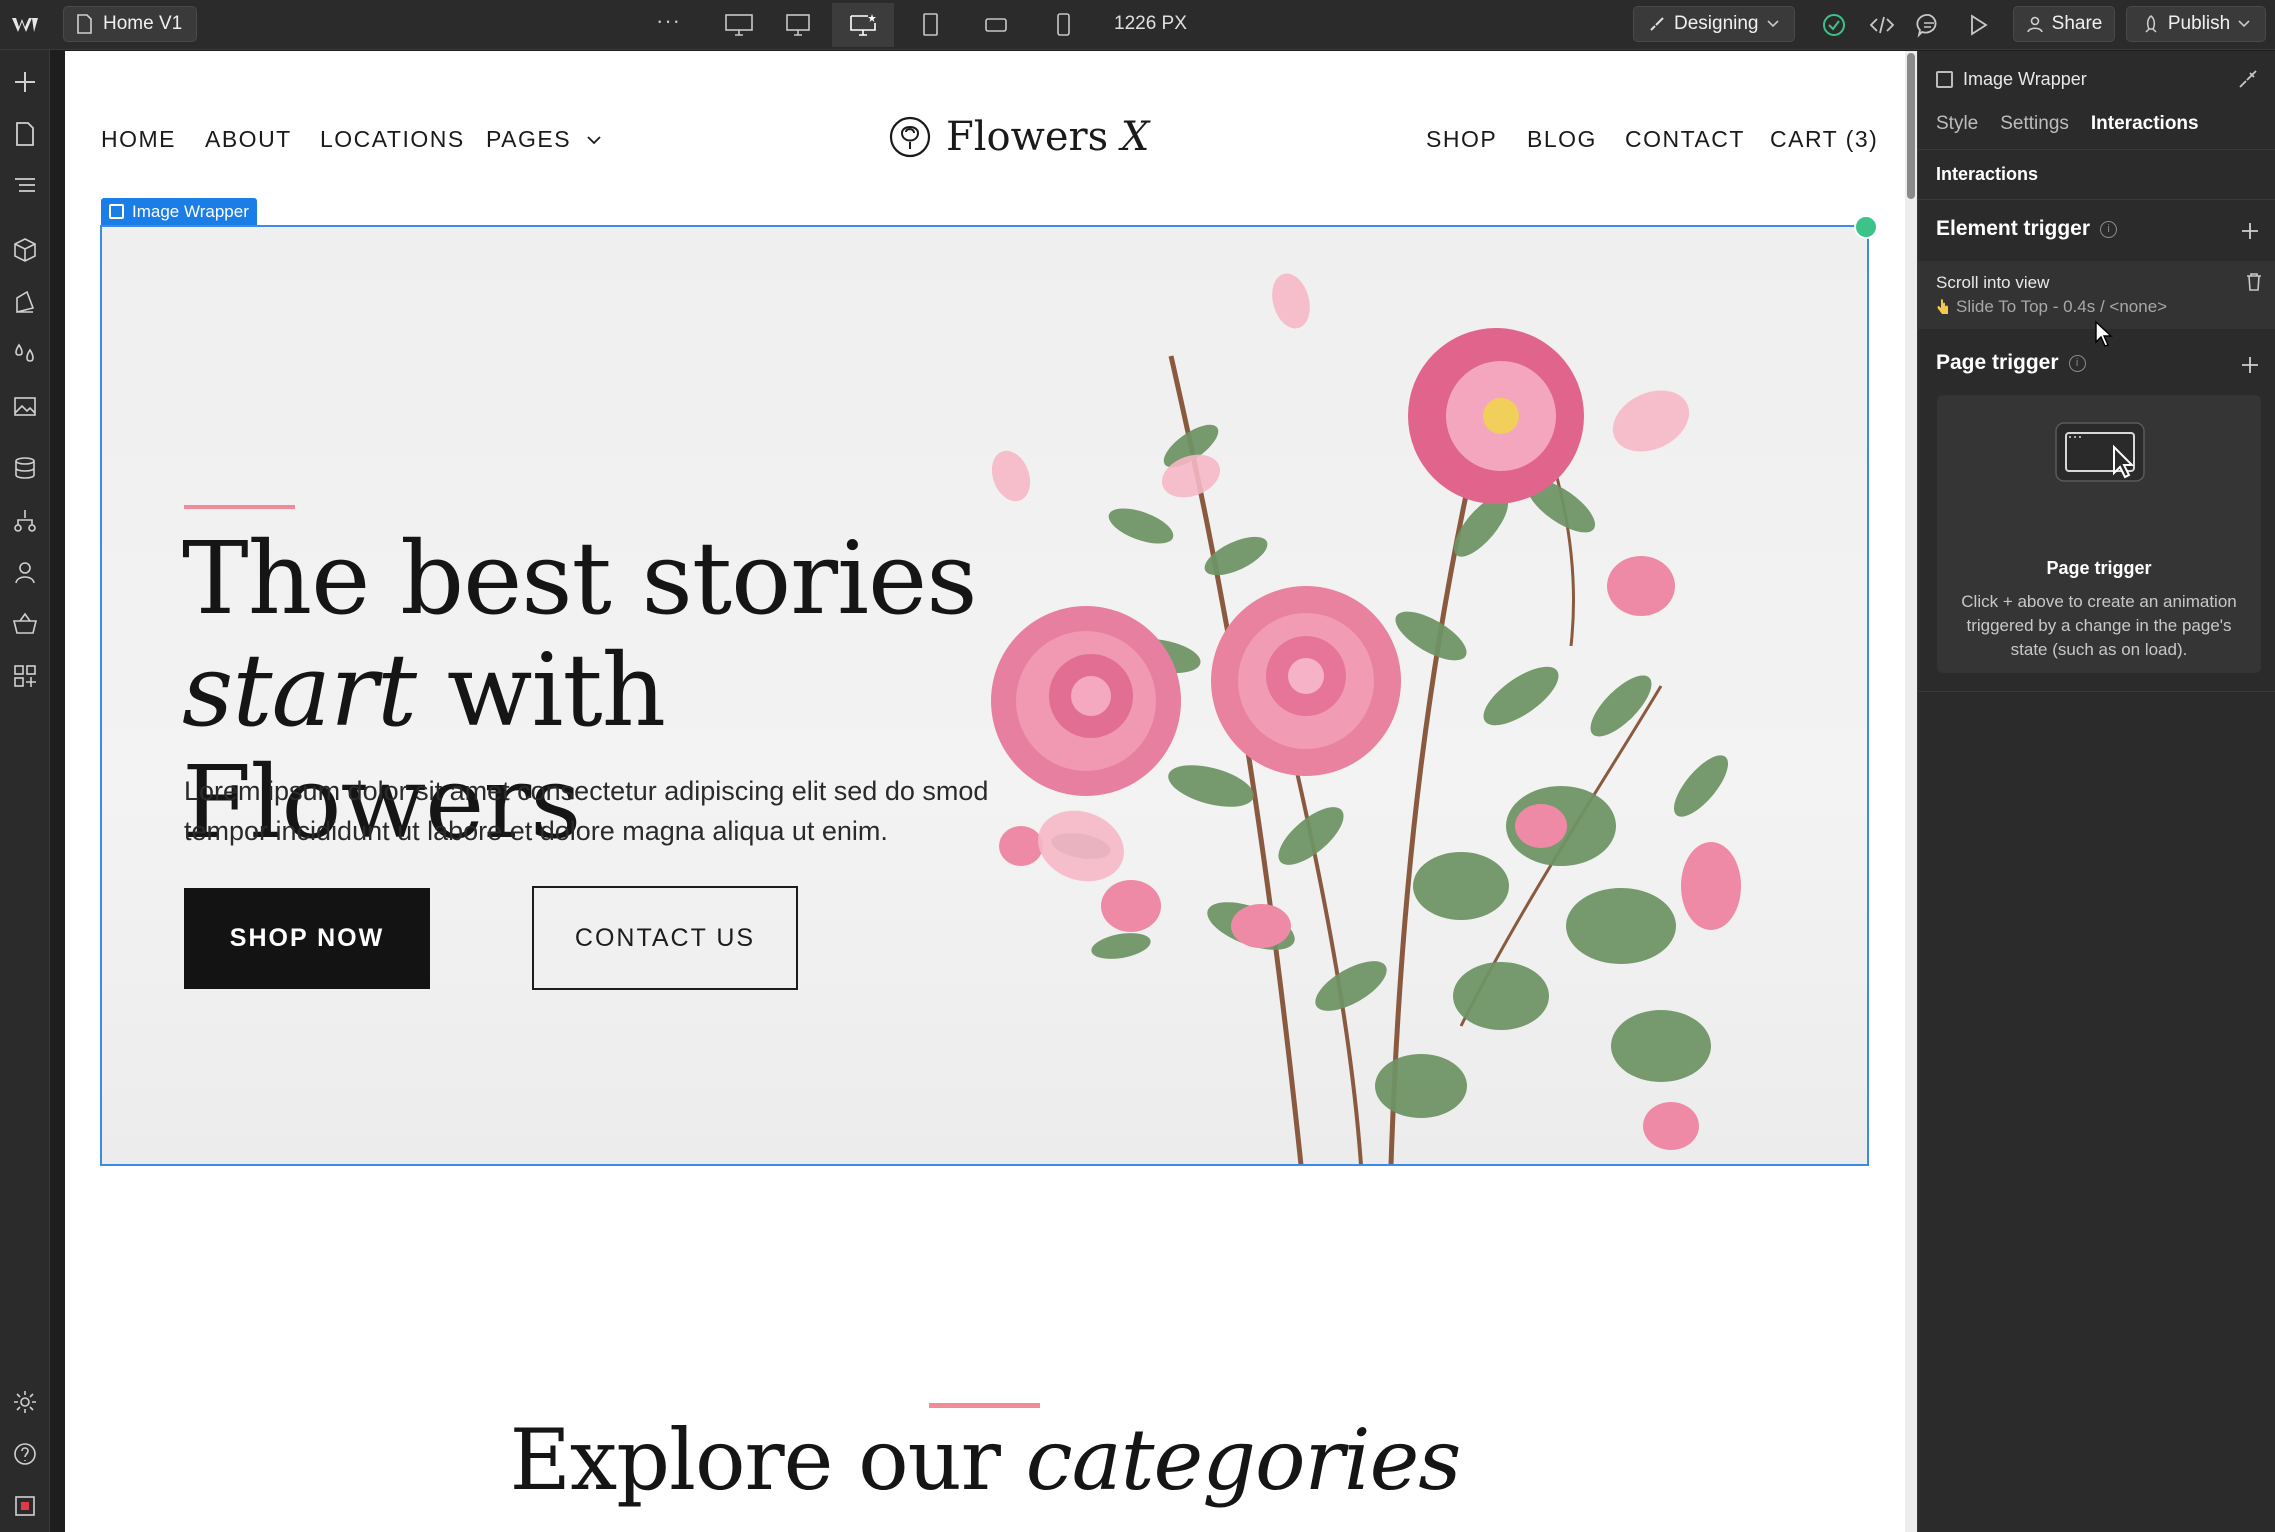  What do you see at coordinates (25, 134) in the screenshot?
I see `pages-icon` at bounding box center [25, 134].